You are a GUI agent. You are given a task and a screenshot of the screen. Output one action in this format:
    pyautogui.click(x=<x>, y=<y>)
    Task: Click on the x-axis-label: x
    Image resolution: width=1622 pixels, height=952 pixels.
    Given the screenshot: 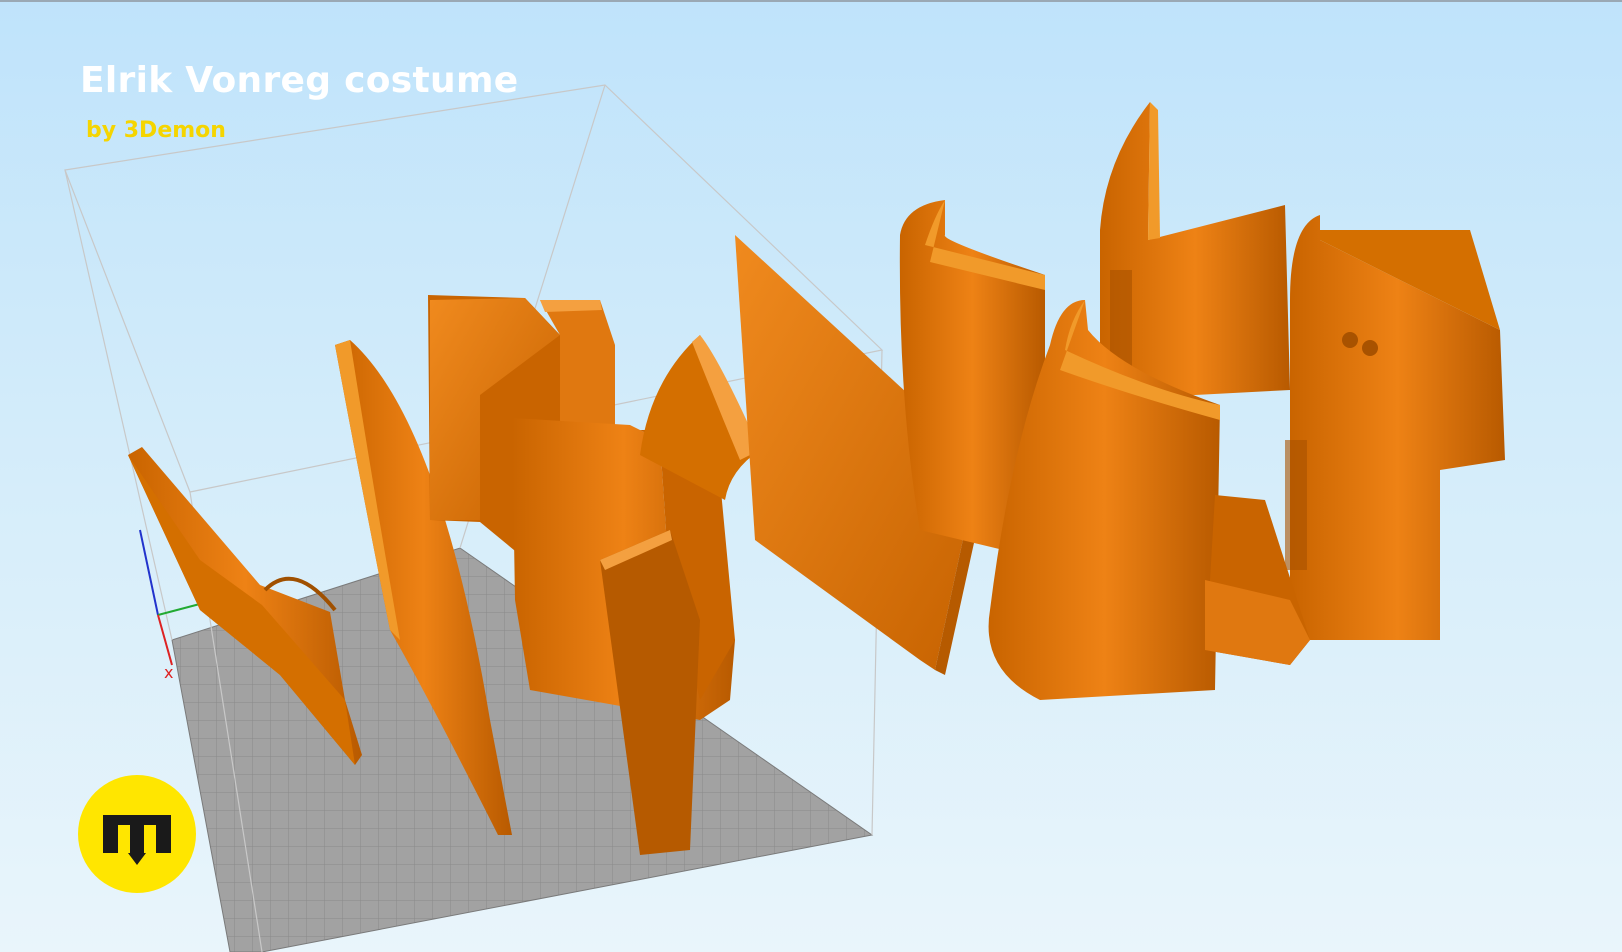 What is the action you would take?
    pyautogui.click(x=168, y=672)
    